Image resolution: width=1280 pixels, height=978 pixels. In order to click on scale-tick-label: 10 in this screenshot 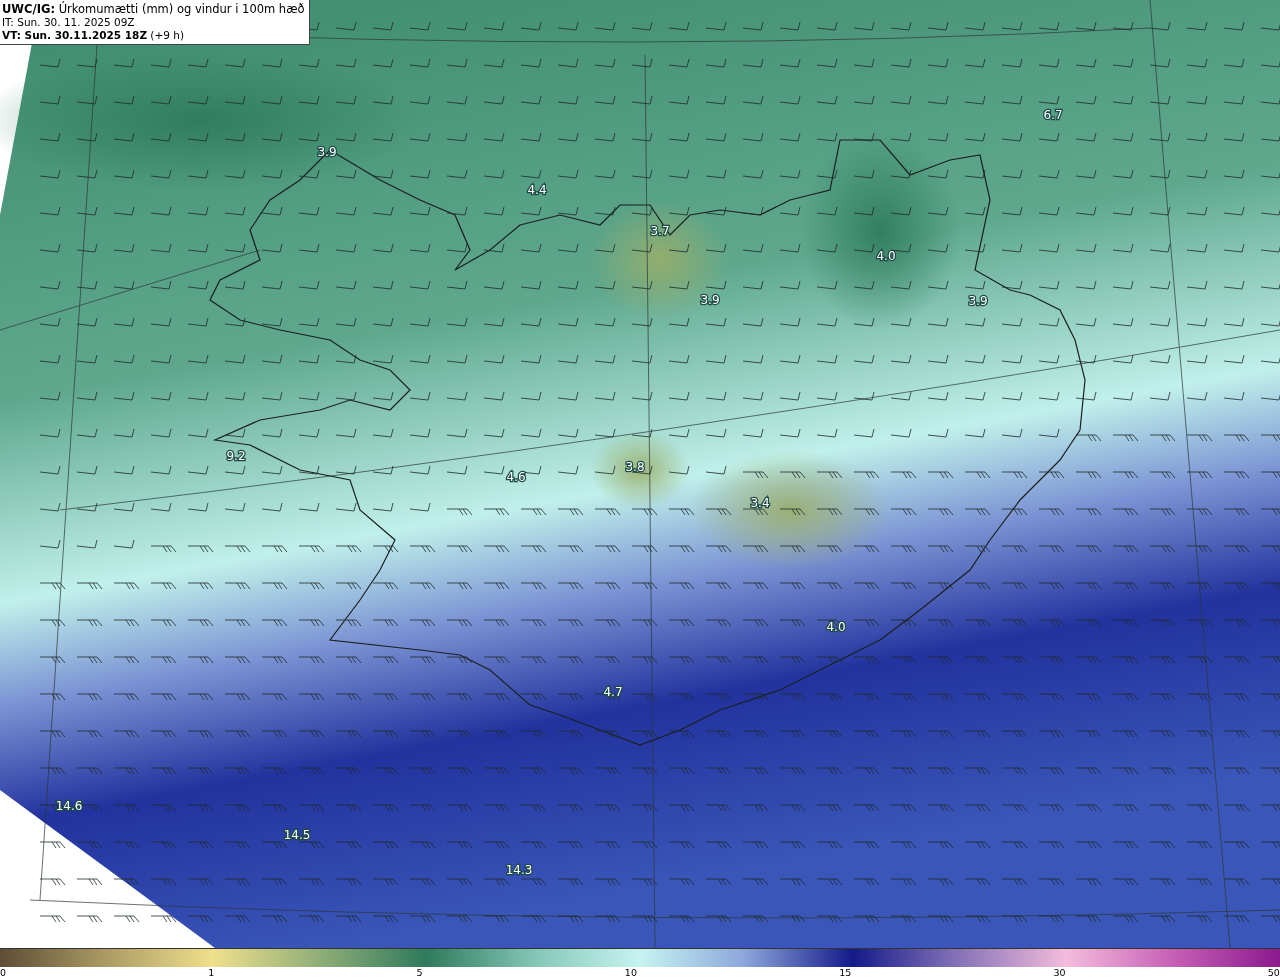, I will do `click(630, 972)`.